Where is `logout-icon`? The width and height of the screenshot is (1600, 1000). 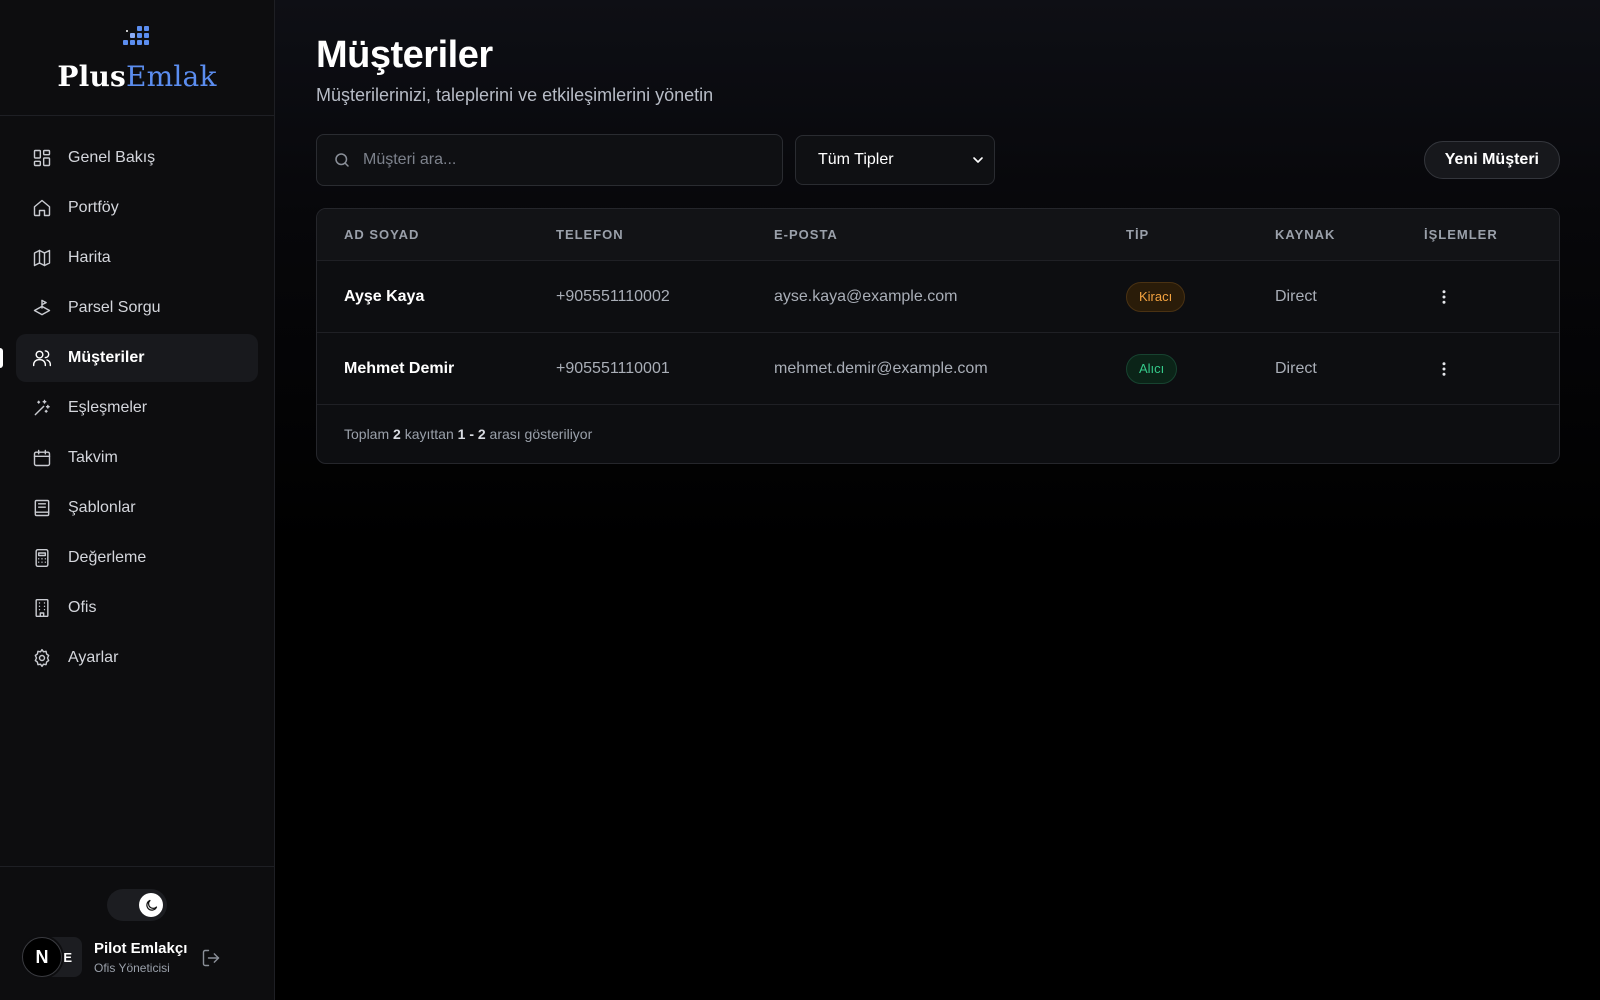
logout-icon is located at coordinates (211, 958).